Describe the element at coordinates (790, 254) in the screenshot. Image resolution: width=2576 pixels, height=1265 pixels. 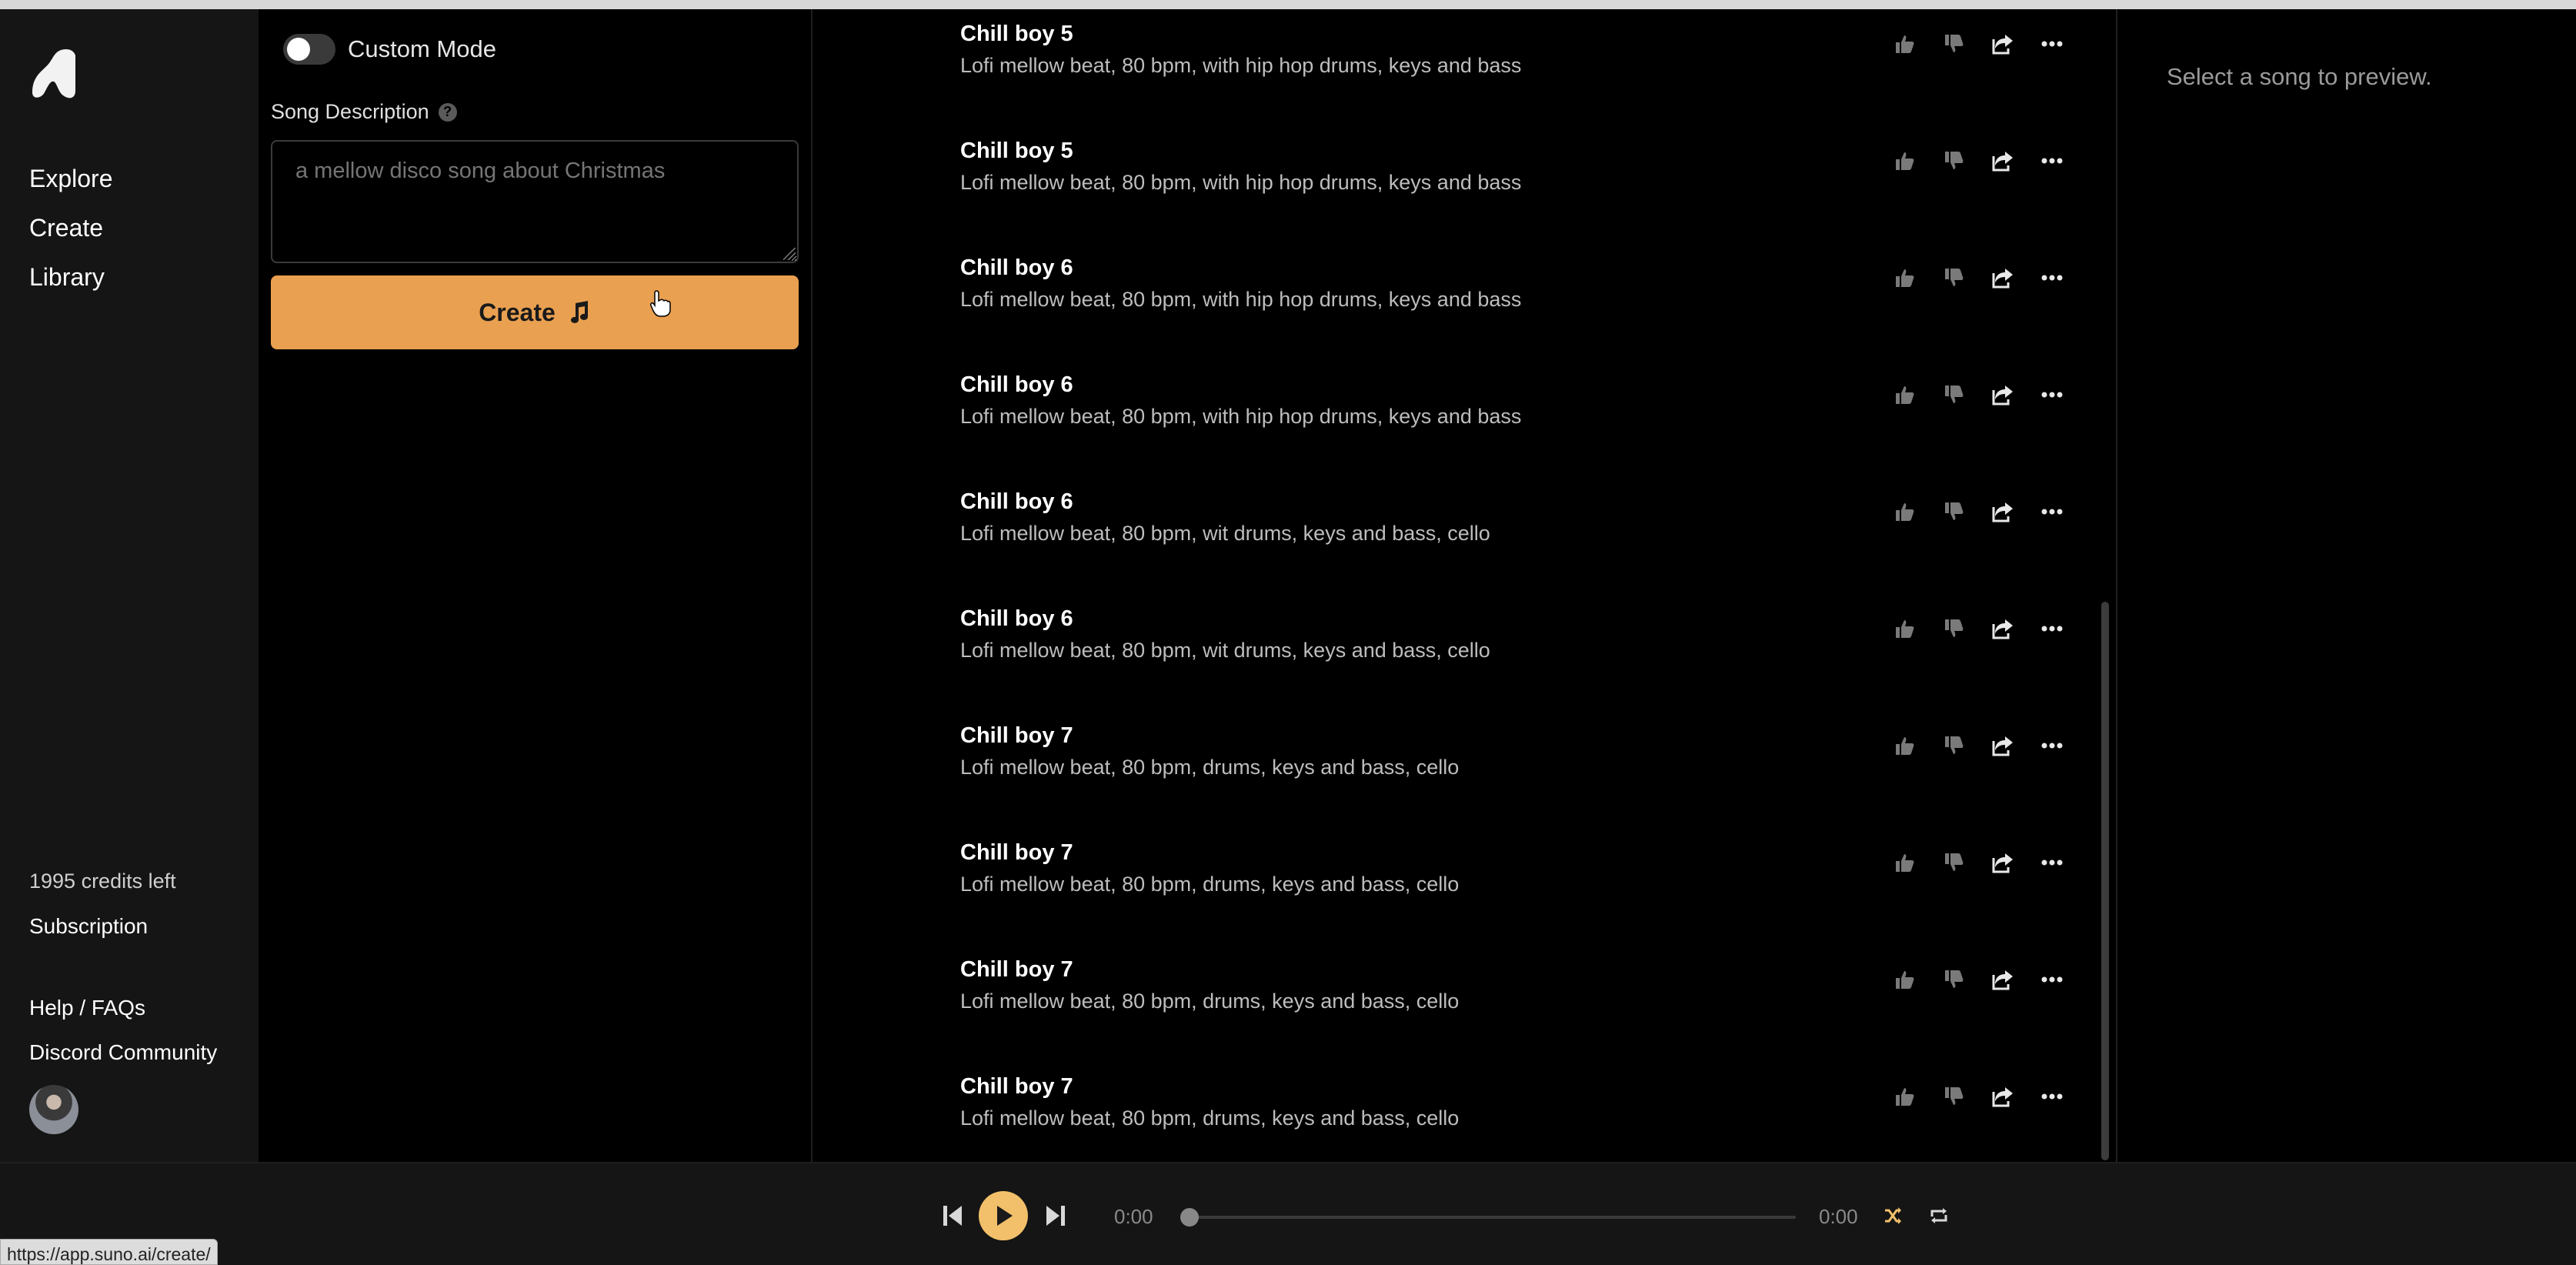
I see `resize-handle-icon` at that location.